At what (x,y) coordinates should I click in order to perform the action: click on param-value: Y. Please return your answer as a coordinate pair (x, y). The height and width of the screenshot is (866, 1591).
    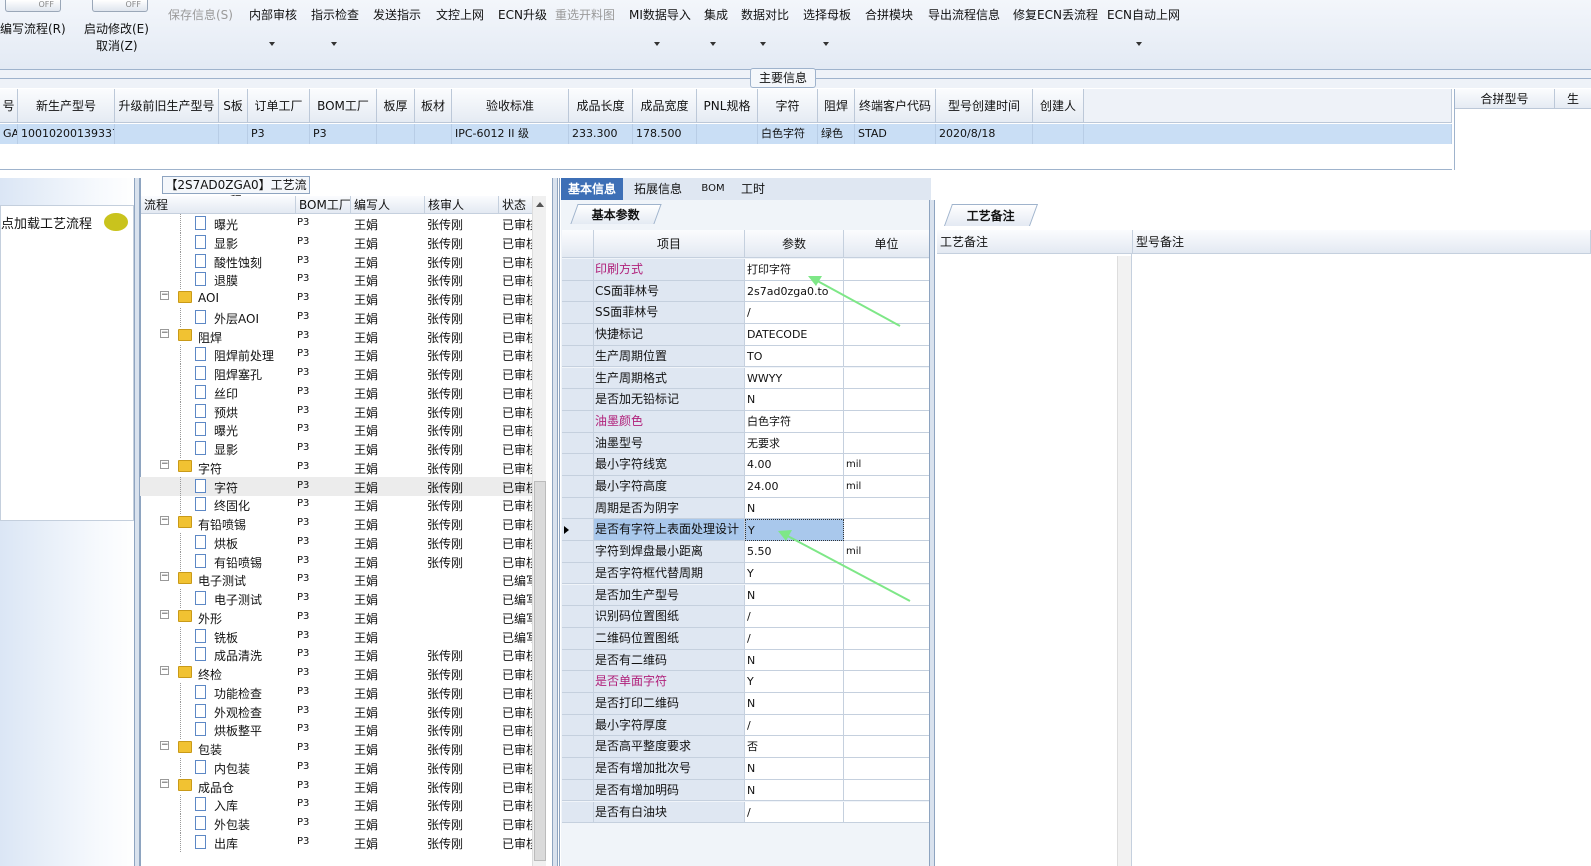
    Looking at the image, I should click on (794, 682).